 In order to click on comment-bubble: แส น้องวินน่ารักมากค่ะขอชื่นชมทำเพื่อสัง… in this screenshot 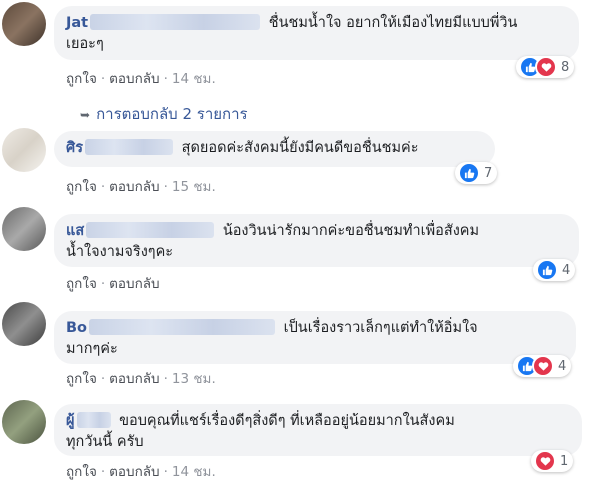, I will do `click(316, 240)`.